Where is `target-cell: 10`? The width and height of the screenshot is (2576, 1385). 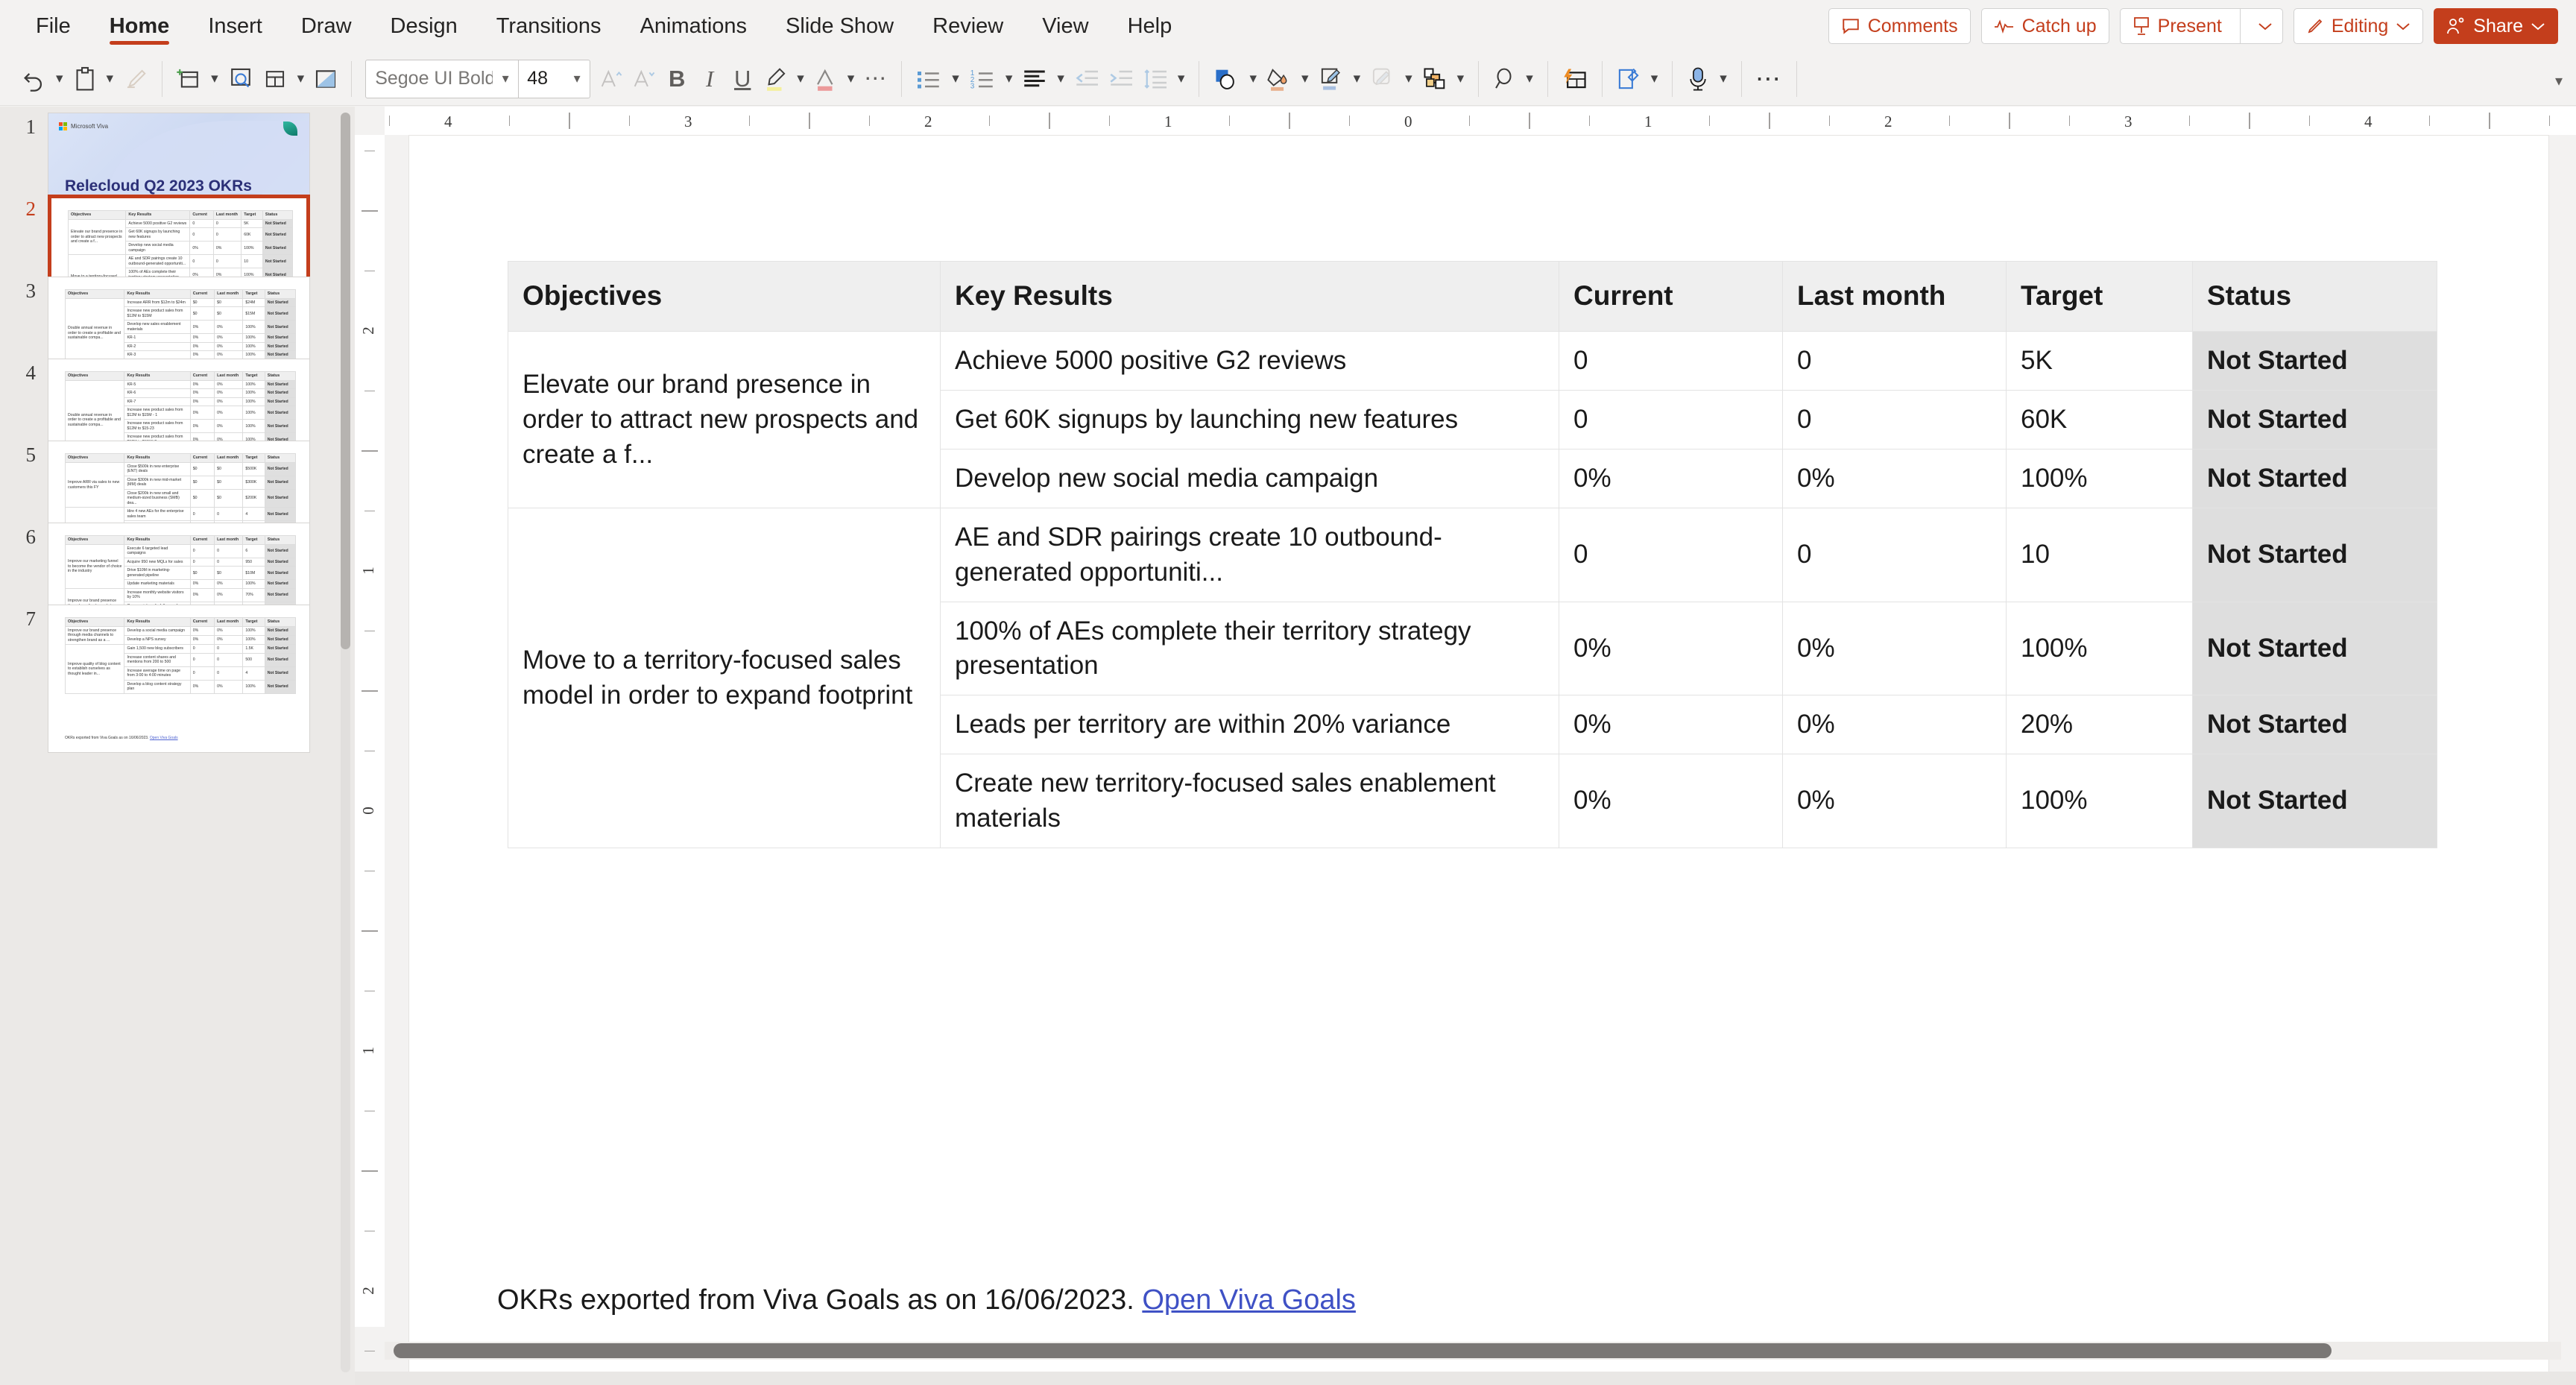 target-cell: 10 is located at coordinates (2099, 555).